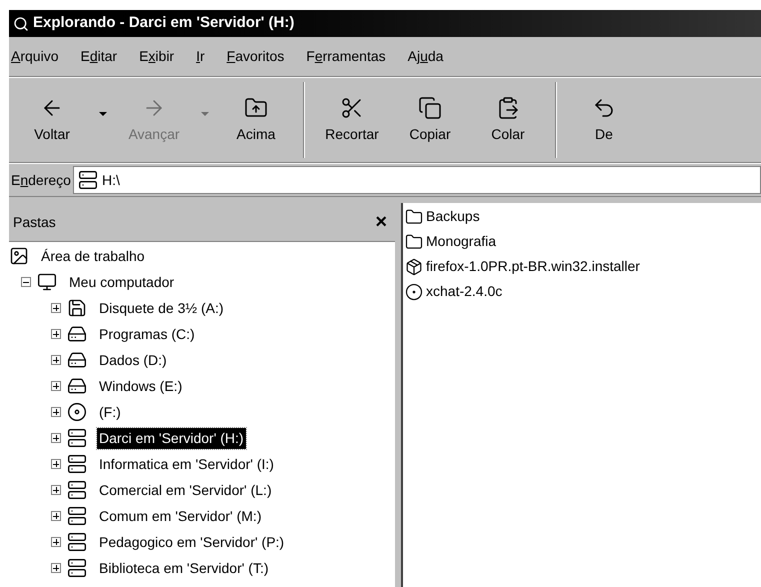 The width and height of the screenshot is (761, 587). What do you see at coordinates (156, 56) in the screenshot?
I see `menu-item: Exibir` at bounding box center [156, 56].